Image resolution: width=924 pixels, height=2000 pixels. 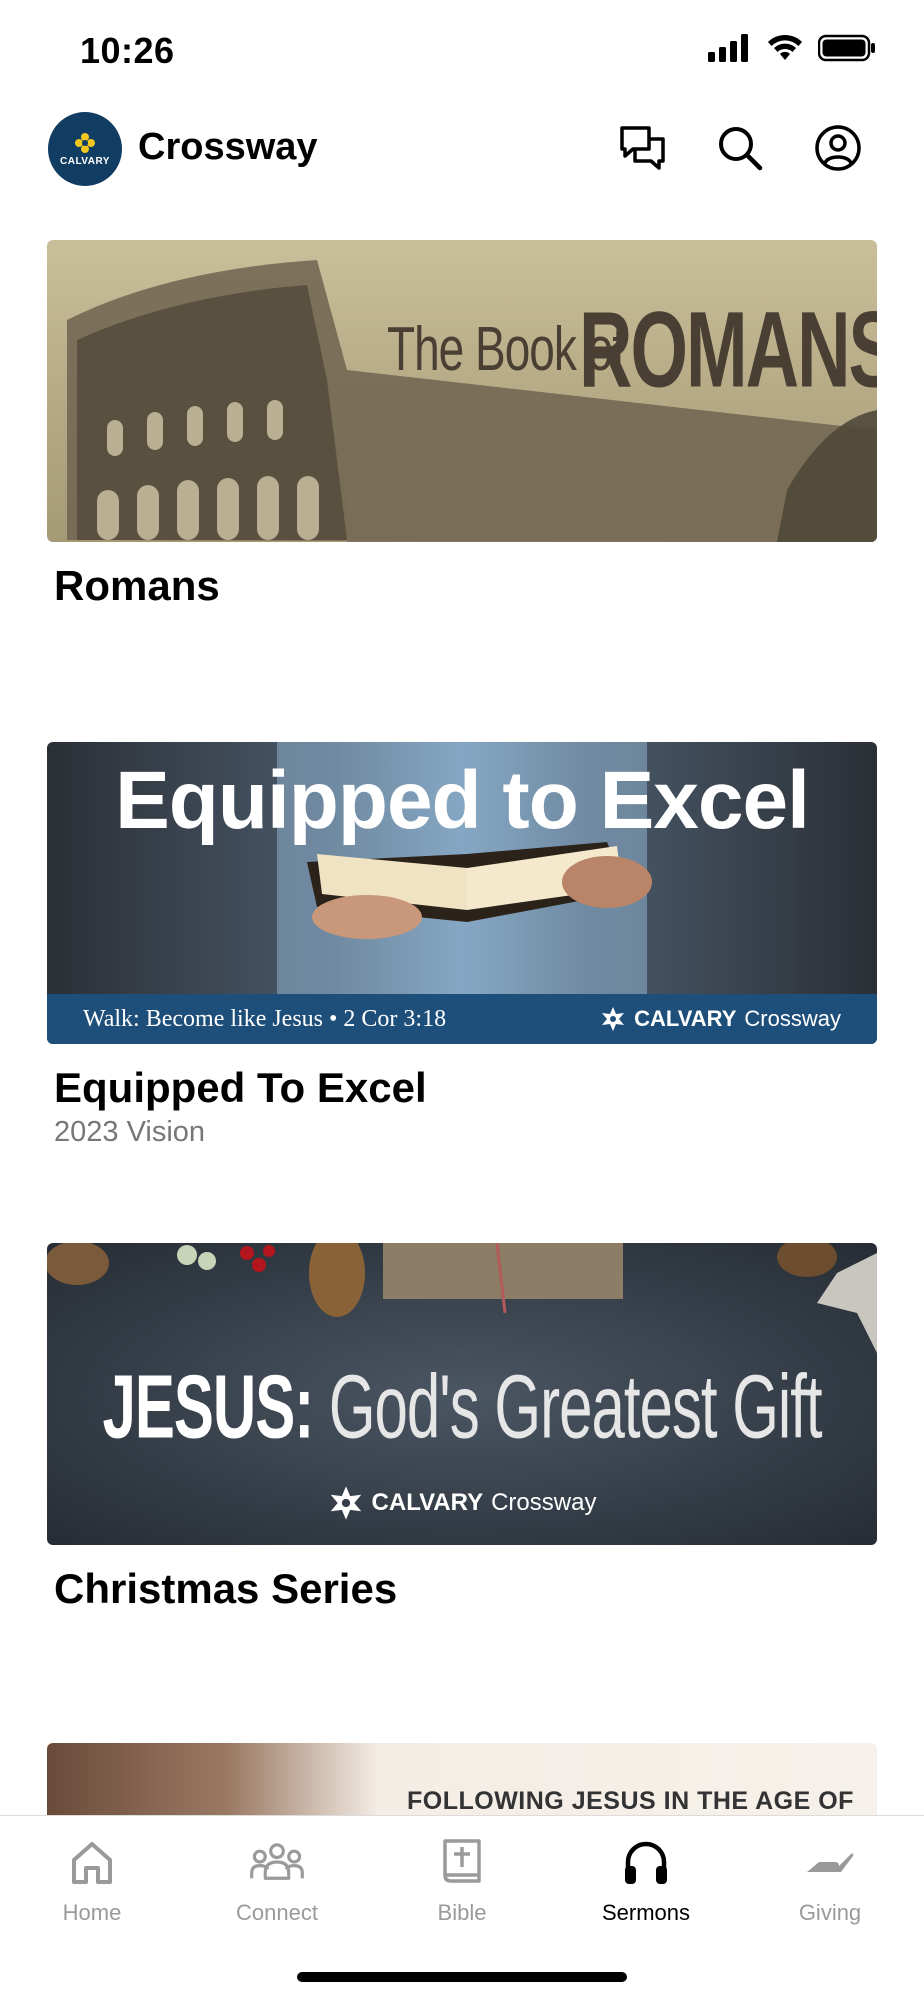 I want to click on tab-connect: Connect, so click(x=277, y=1880).